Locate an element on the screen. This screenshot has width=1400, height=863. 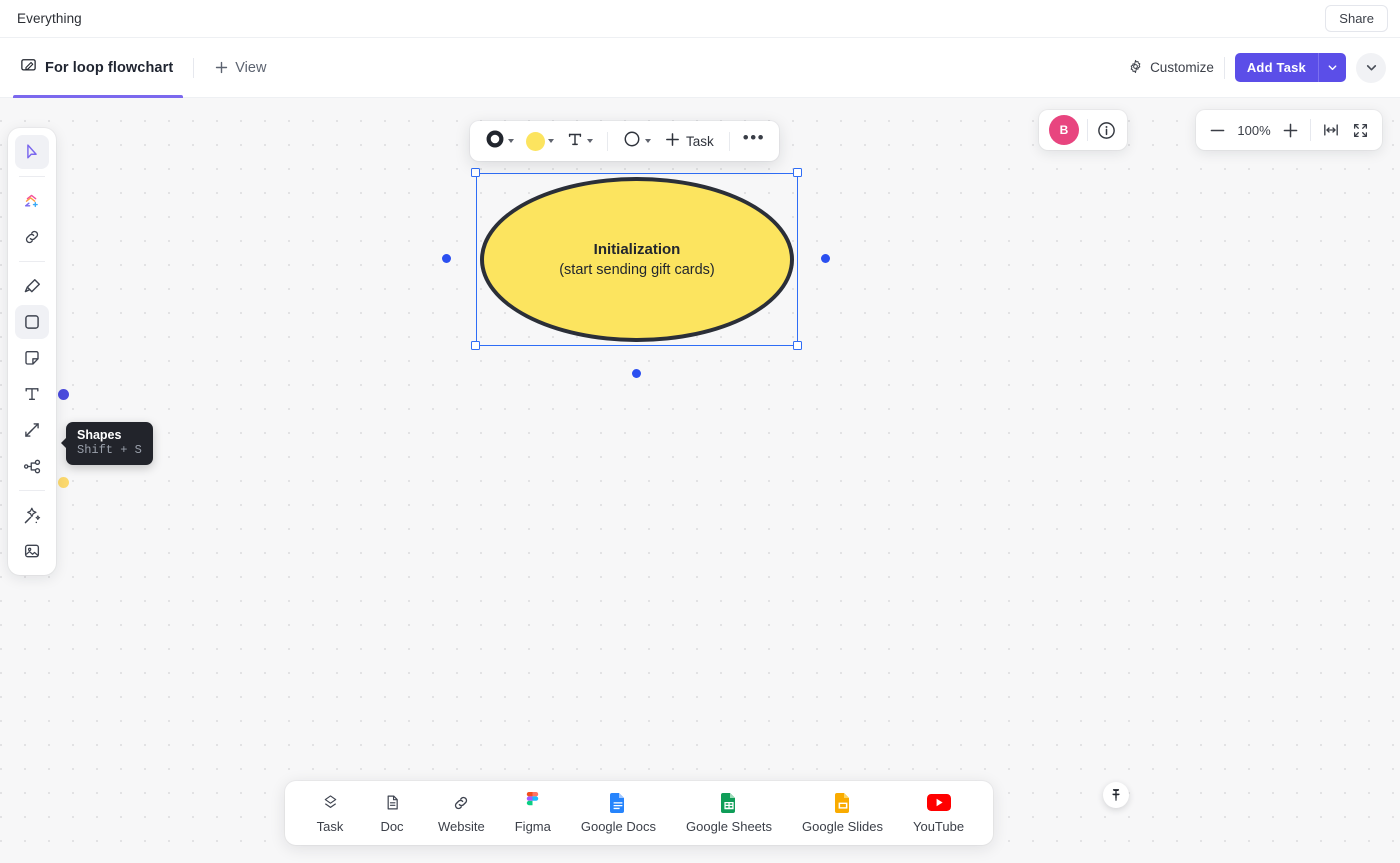
left-tool-rail is located at coordinates (32, 351).